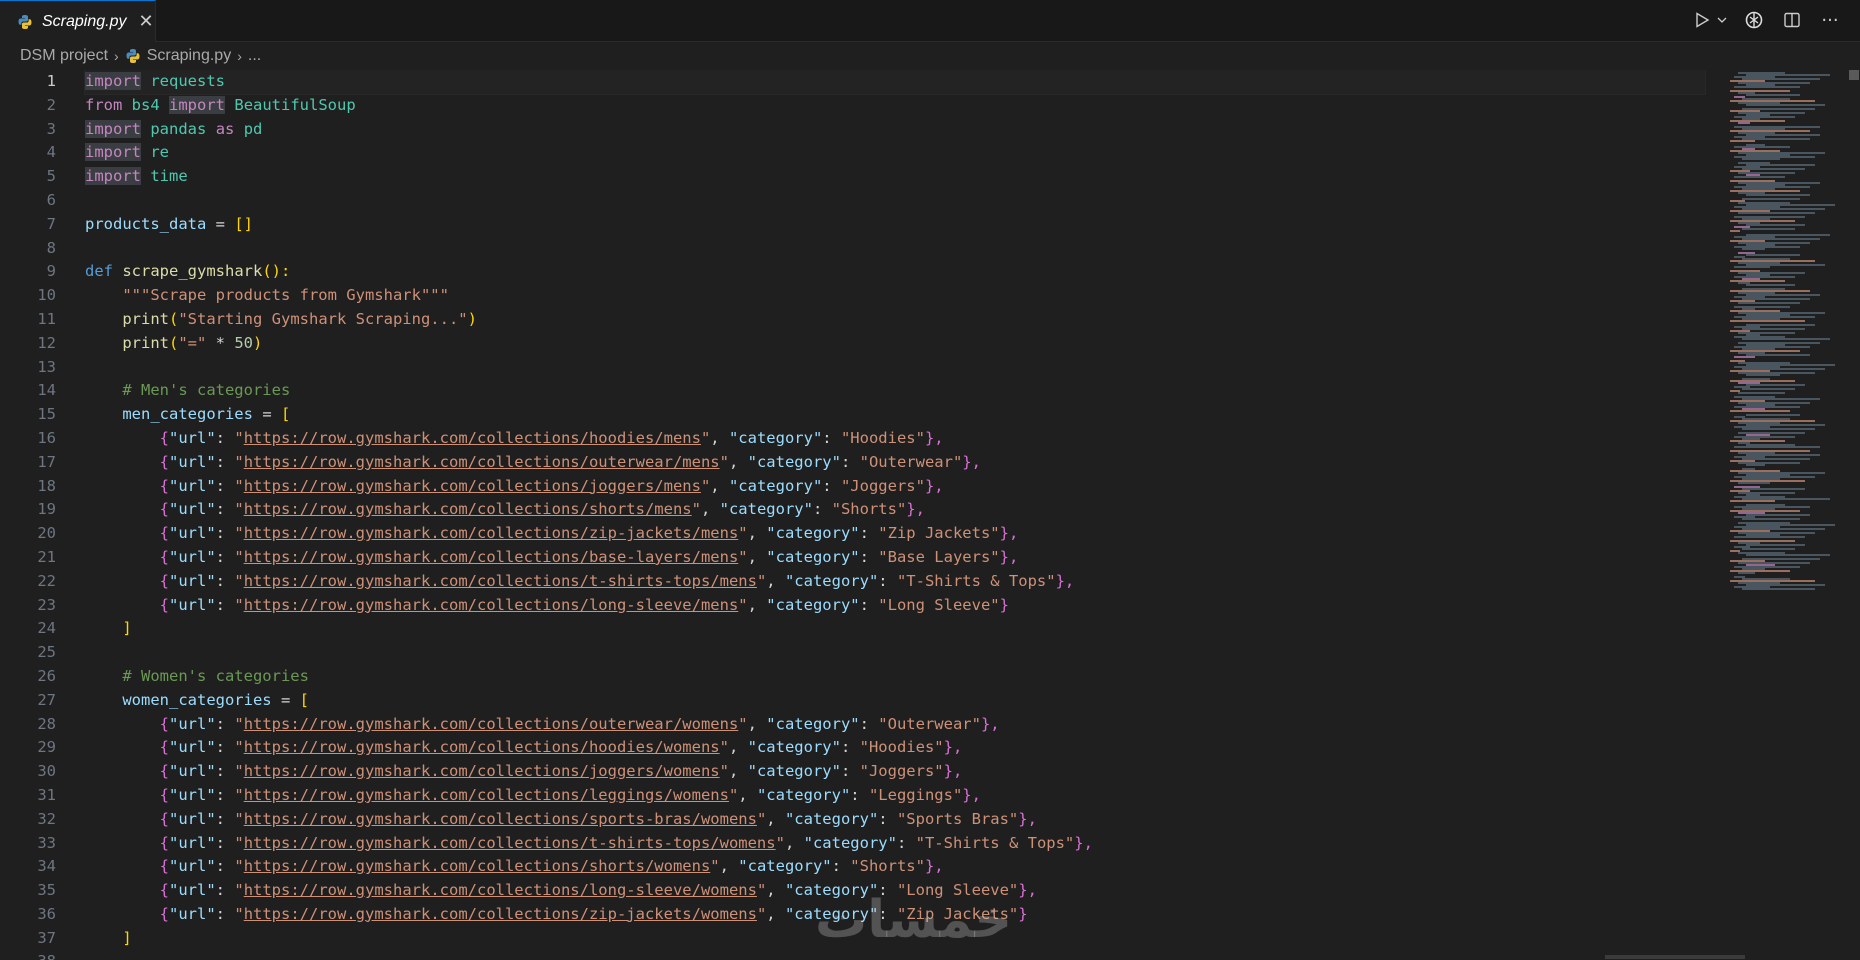 The width and height of the screenshot is (1860, 960). I want to click on line-number: 9, so click(51, 271).